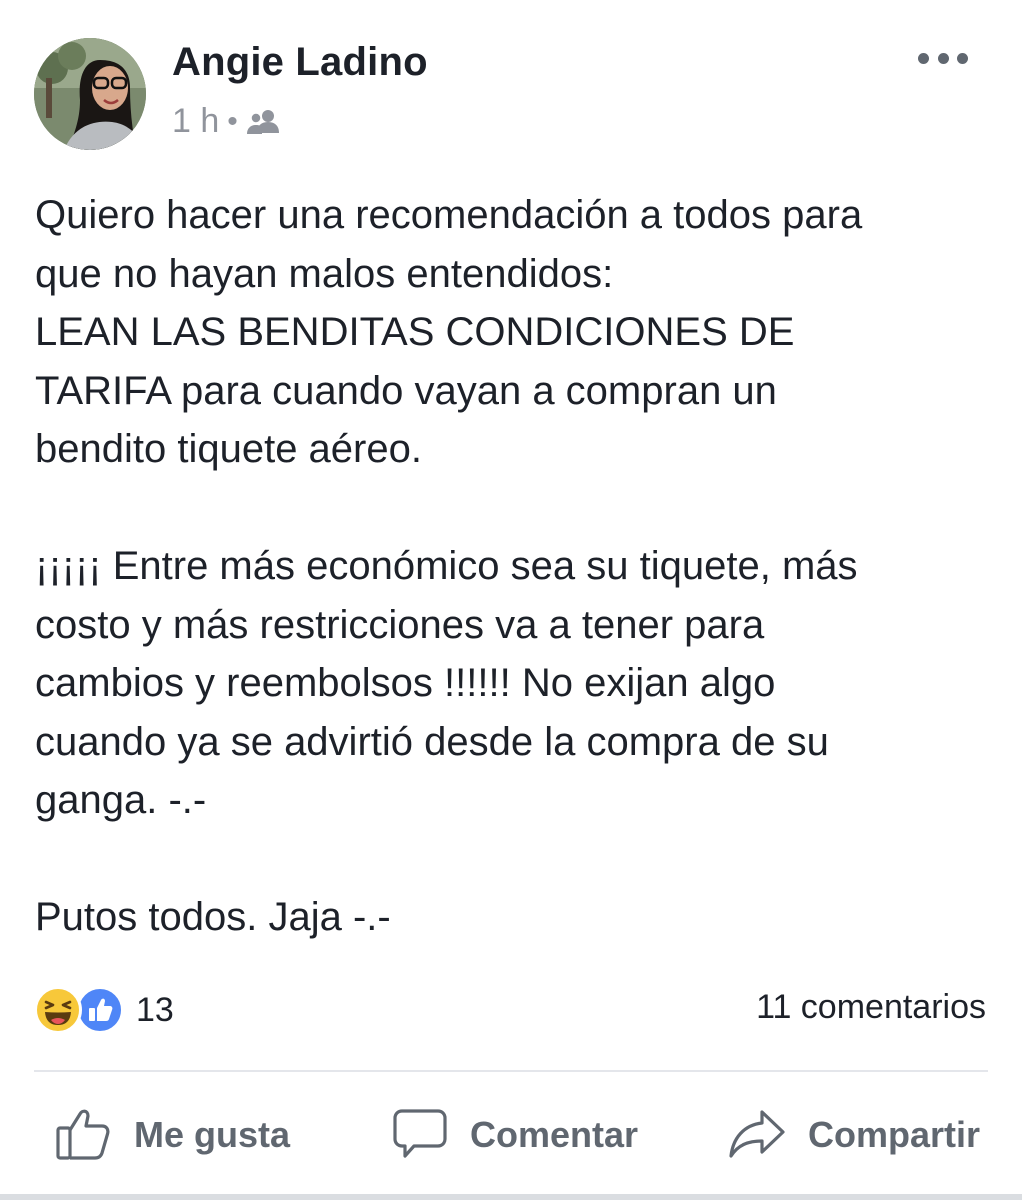  Describe the element at coordinates (871, 1007) in the screenshot. I see `comments-count: 11 comentarios` at that location.